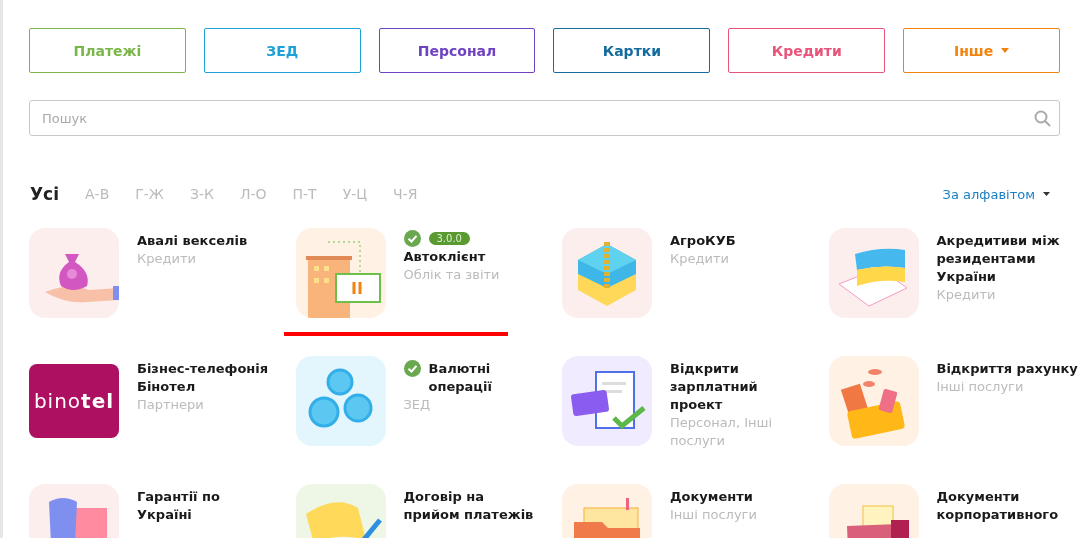  Describe the element at coordinates (703, 241) in the screenshot. I see `app-title: АгроКУБ` at that location.